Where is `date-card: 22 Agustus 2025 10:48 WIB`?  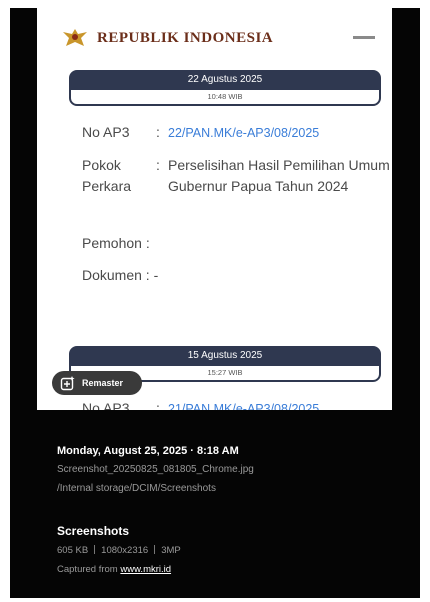
date-card: 22 Agustus 2025 10:48 WIB is located at coordinates (225, 88).